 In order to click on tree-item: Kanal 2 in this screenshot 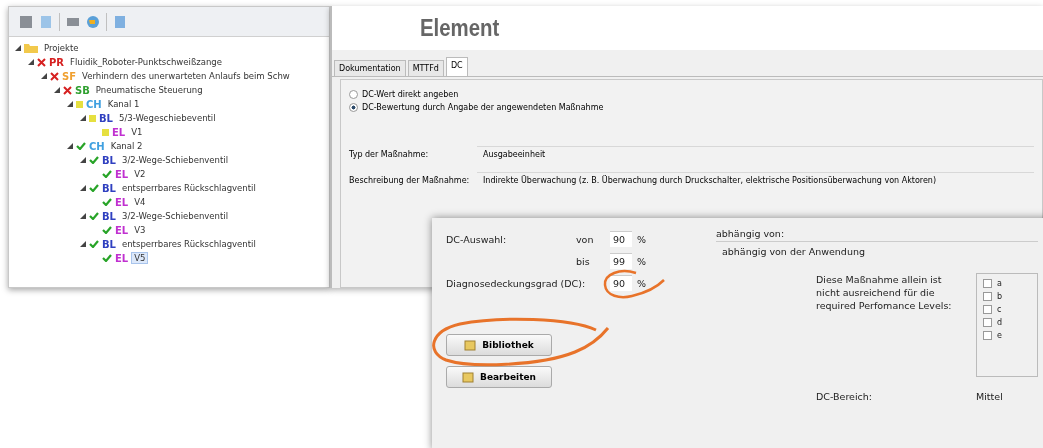, I will do `click(126, 146)`.